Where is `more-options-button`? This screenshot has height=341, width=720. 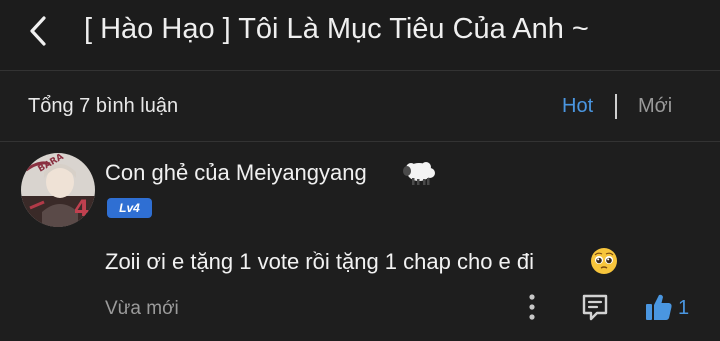
more-options-button is located at coordinates (532, 308).